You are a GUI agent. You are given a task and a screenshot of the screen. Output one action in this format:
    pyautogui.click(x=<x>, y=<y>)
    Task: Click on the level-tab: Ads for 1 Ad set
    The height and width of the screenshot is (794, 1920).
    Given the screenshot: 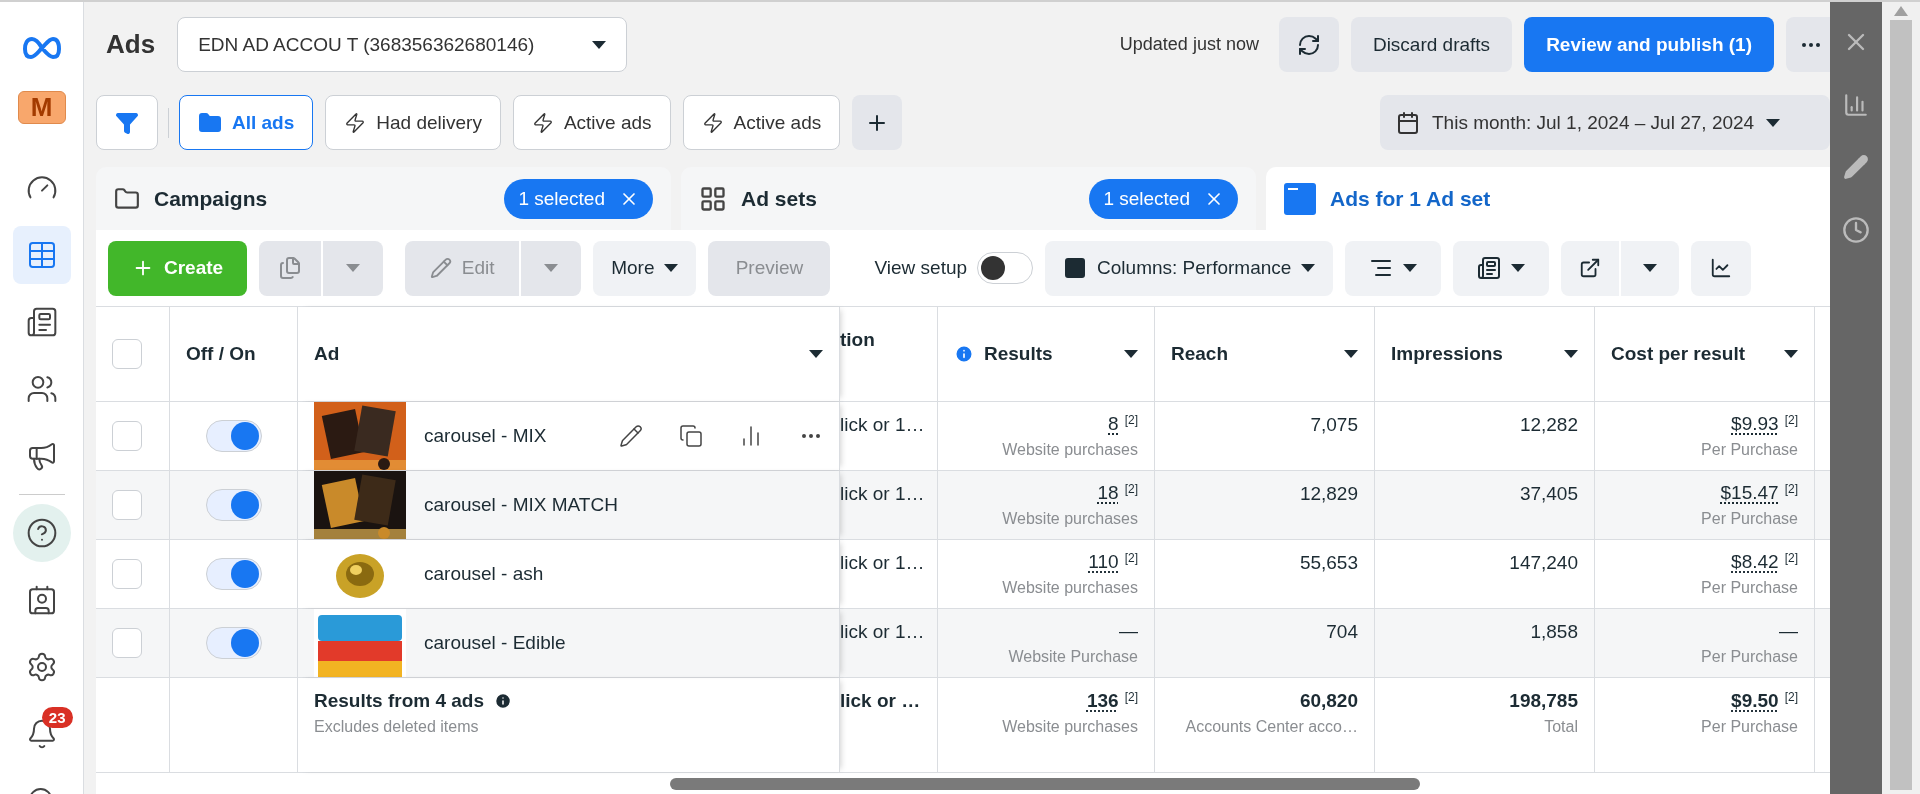 What is the action you would take?
    pyautogui.click(x=1548, y=198)
    